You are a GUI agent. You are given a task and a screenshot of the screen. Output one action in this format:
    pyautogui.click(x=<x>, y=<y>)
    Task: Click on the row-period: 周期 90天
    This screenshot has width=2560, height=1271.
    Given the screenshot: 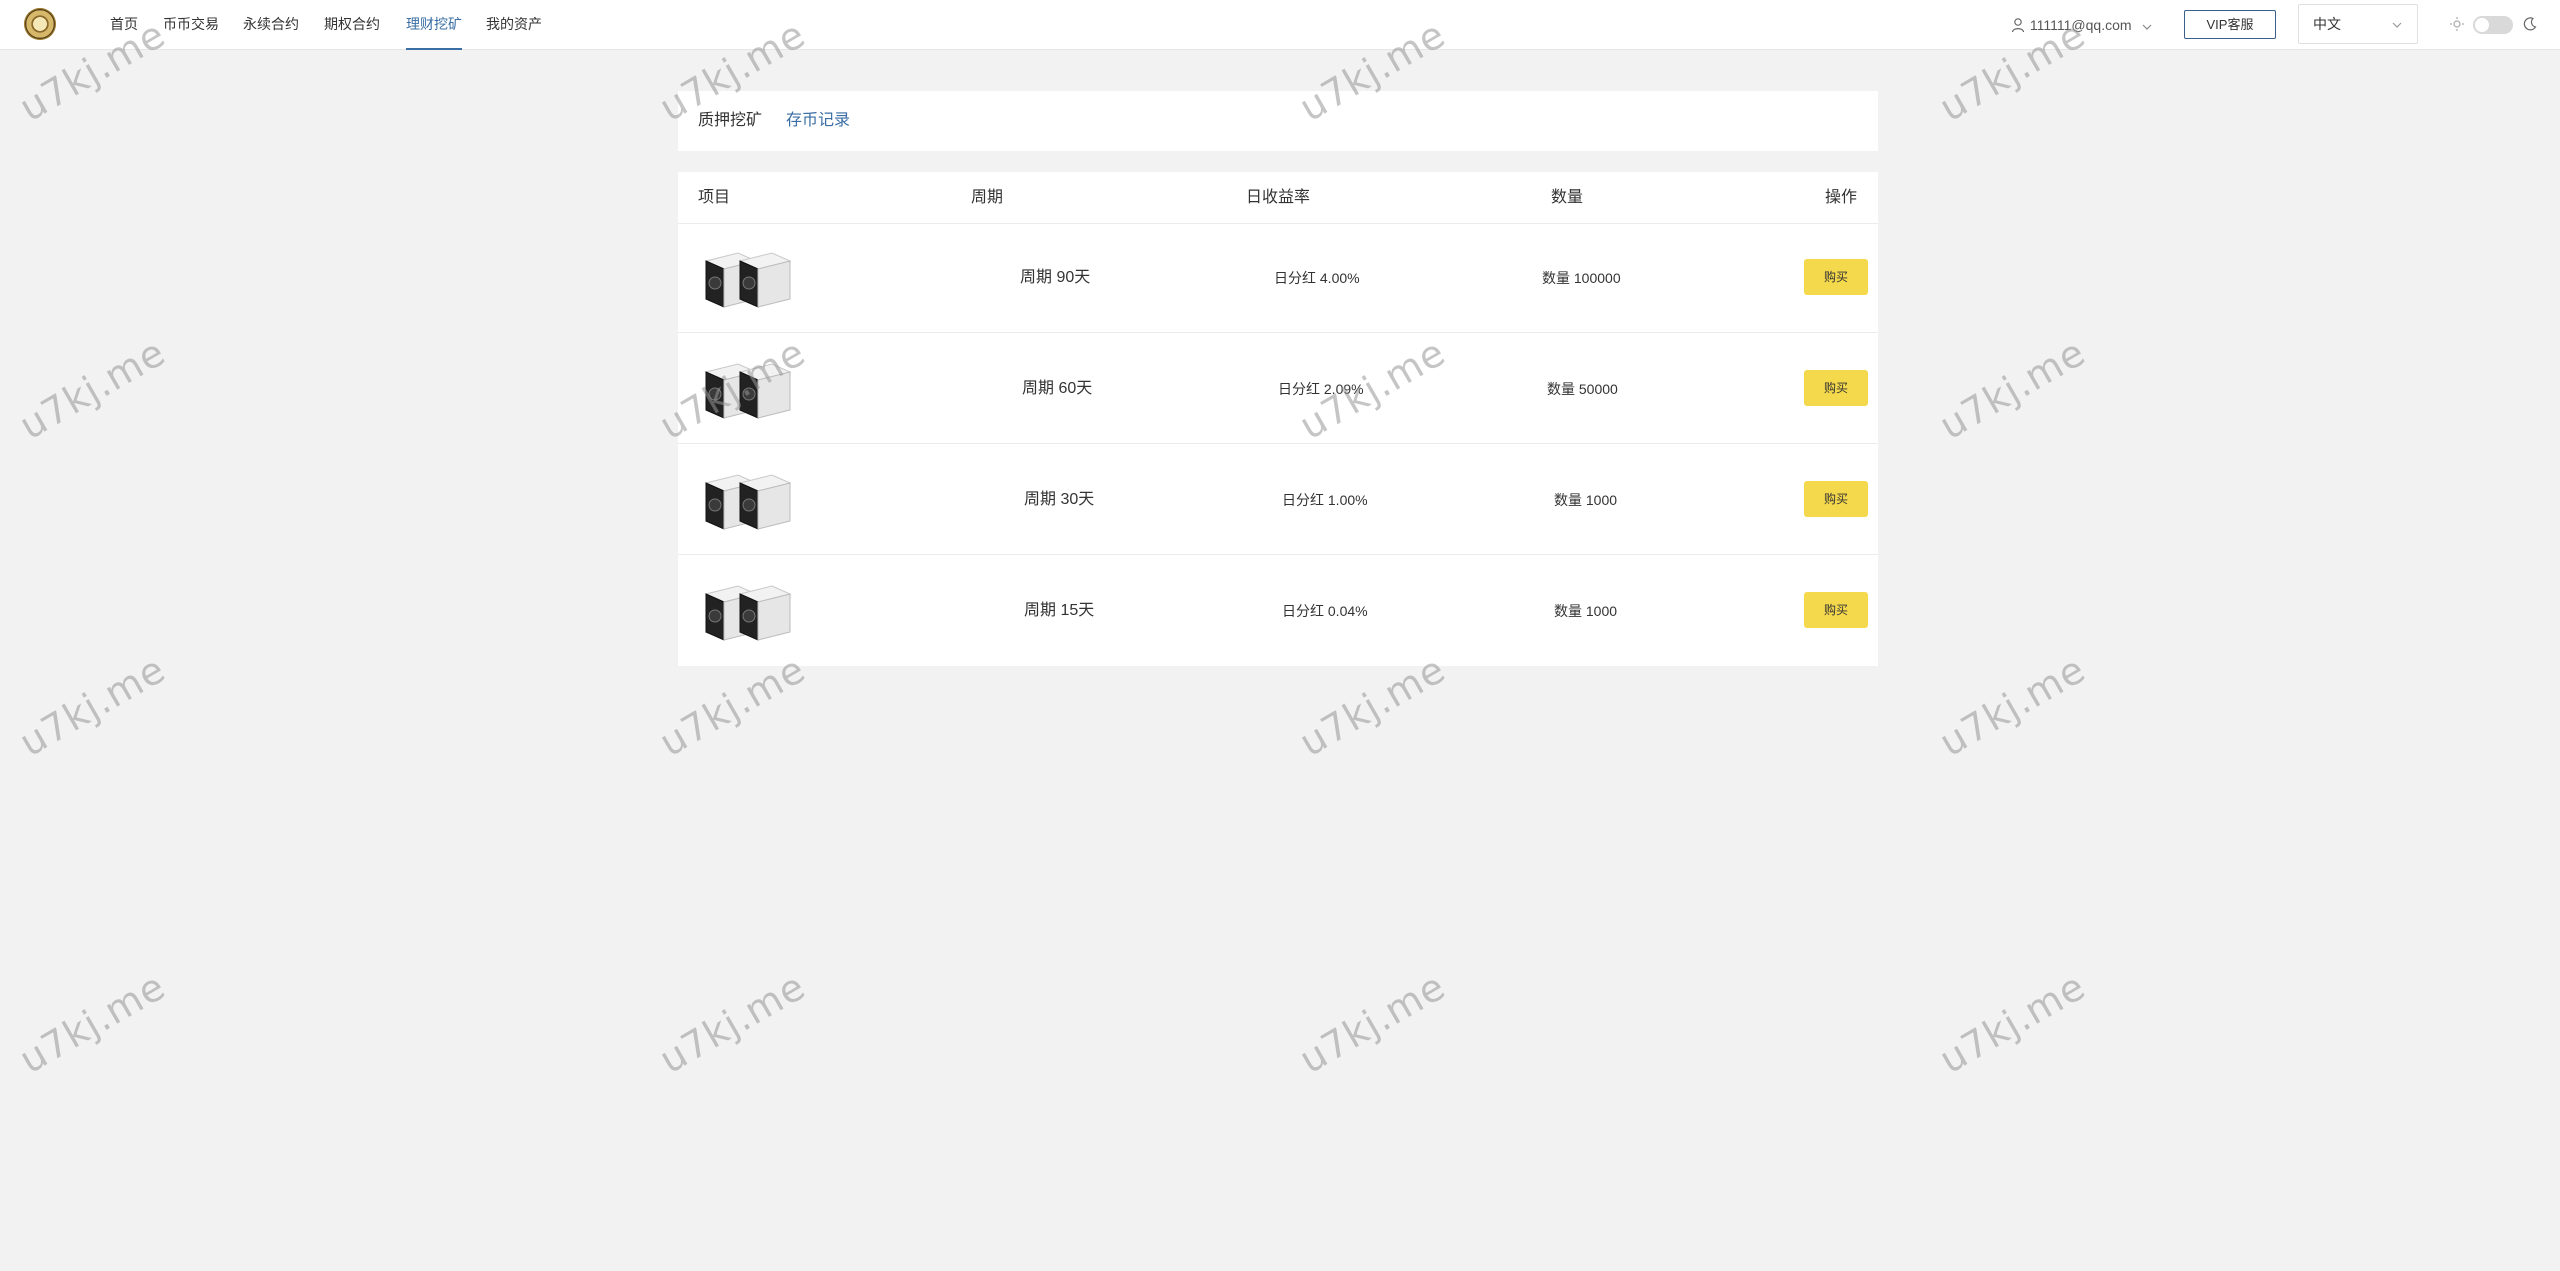 What is the action you would take?
    pyautogui.click(x=1055, y=277)
    